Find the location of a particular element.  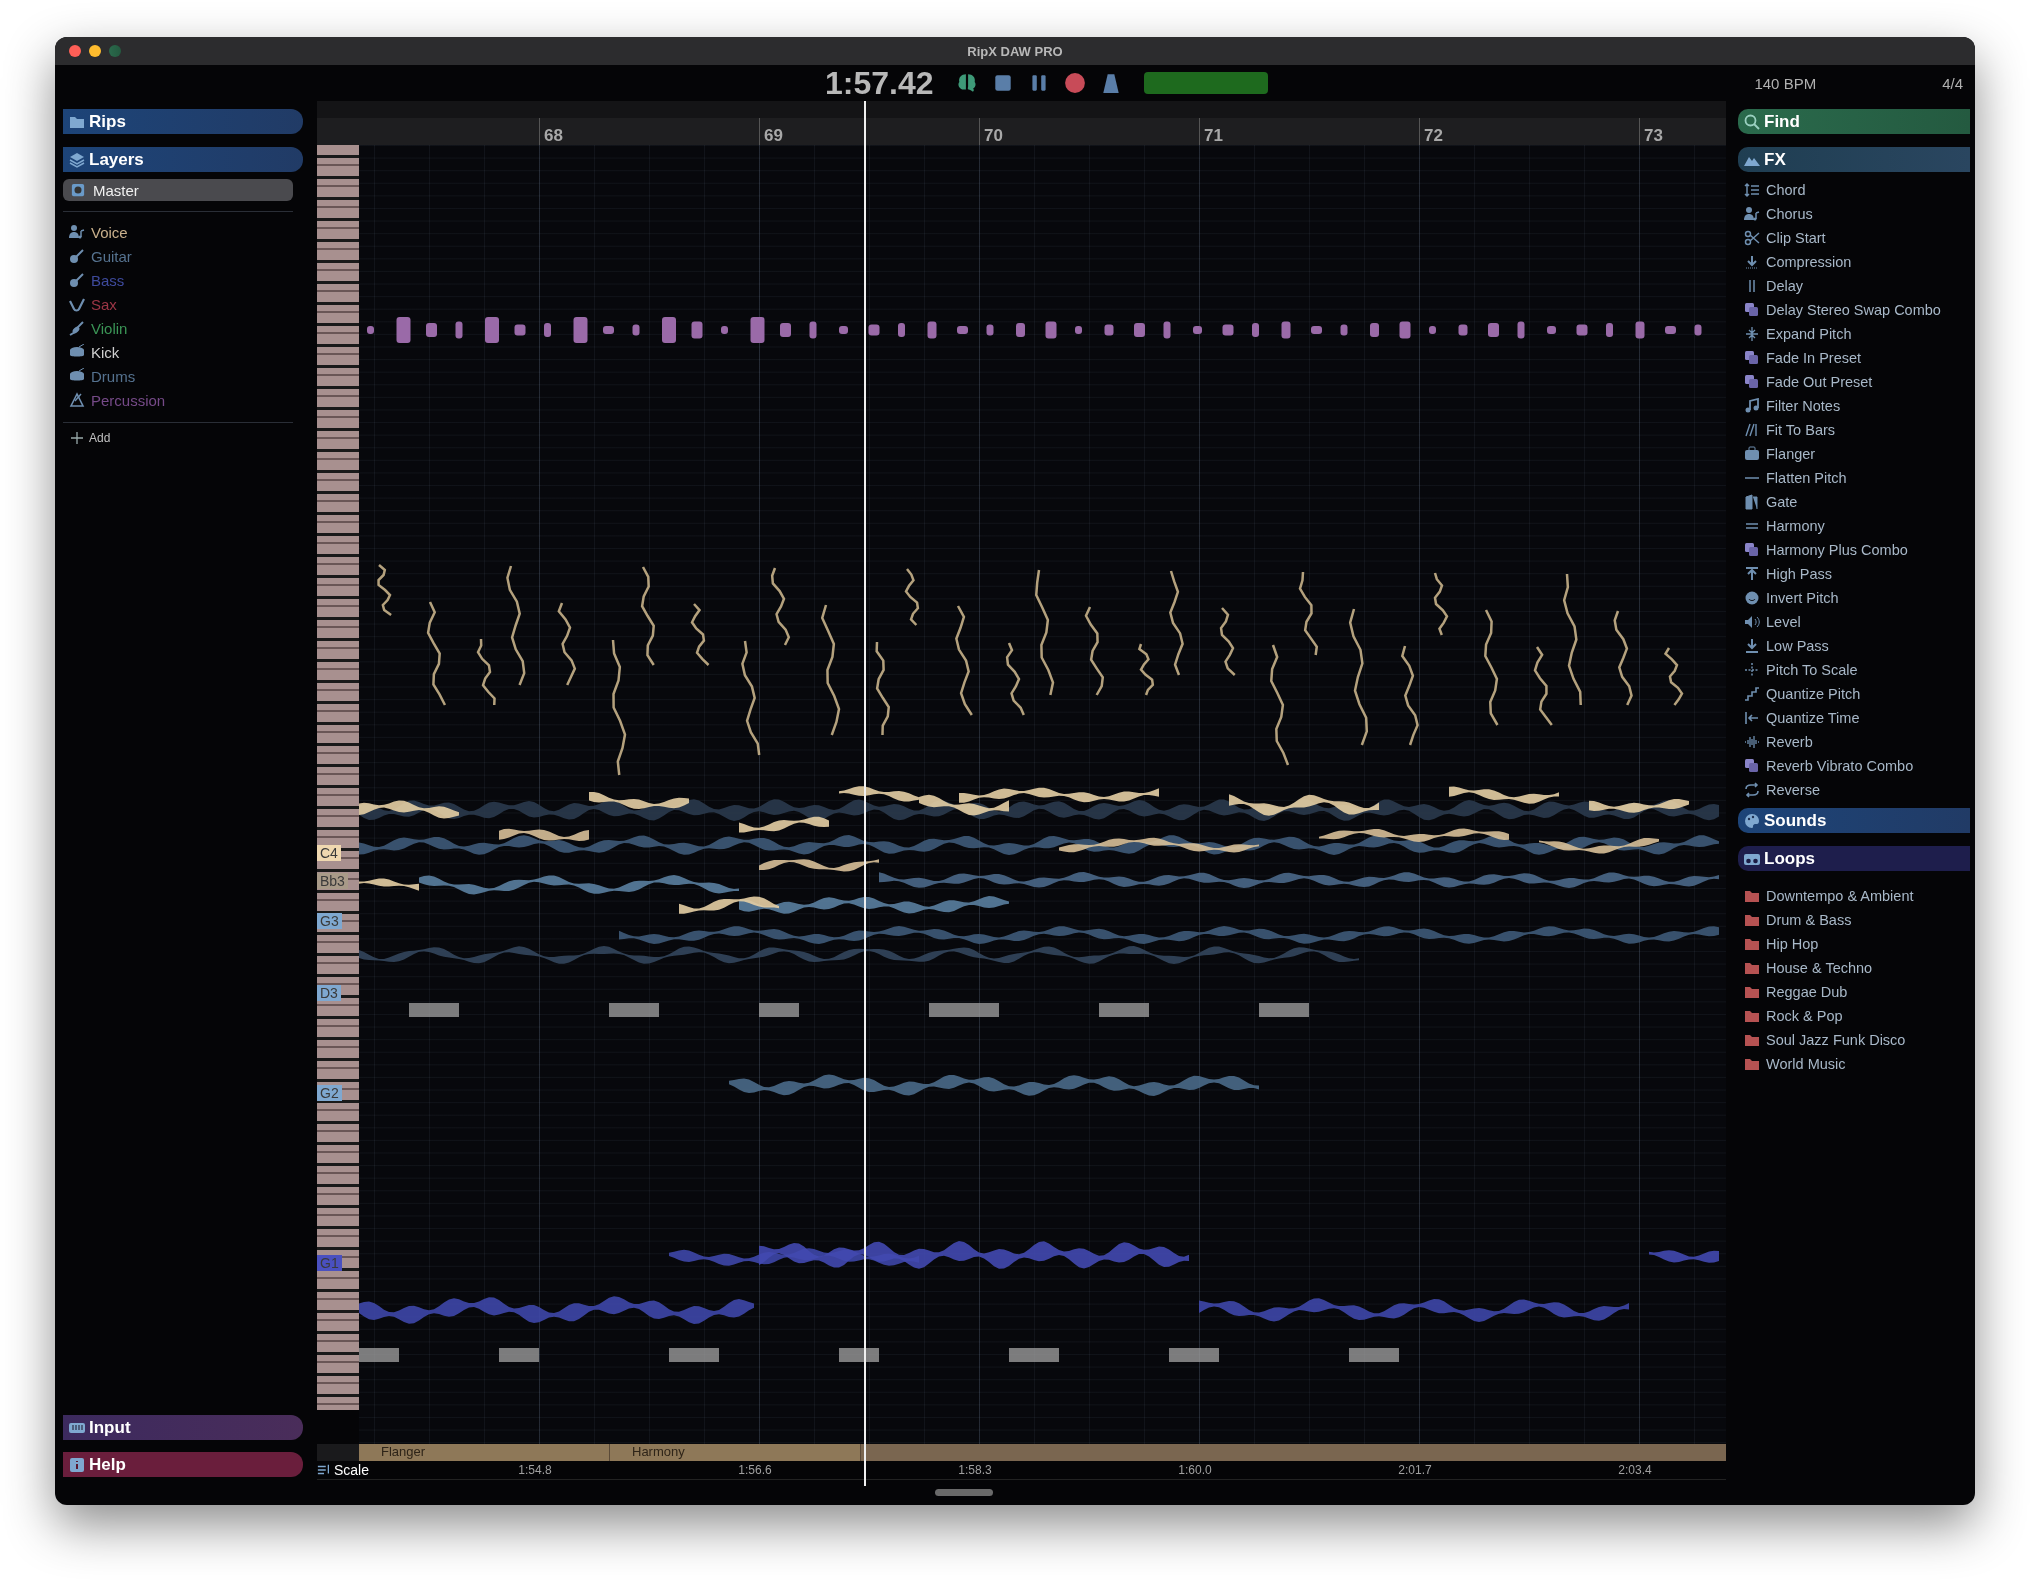

speaker-icon is located at coordinates (1752, 622).